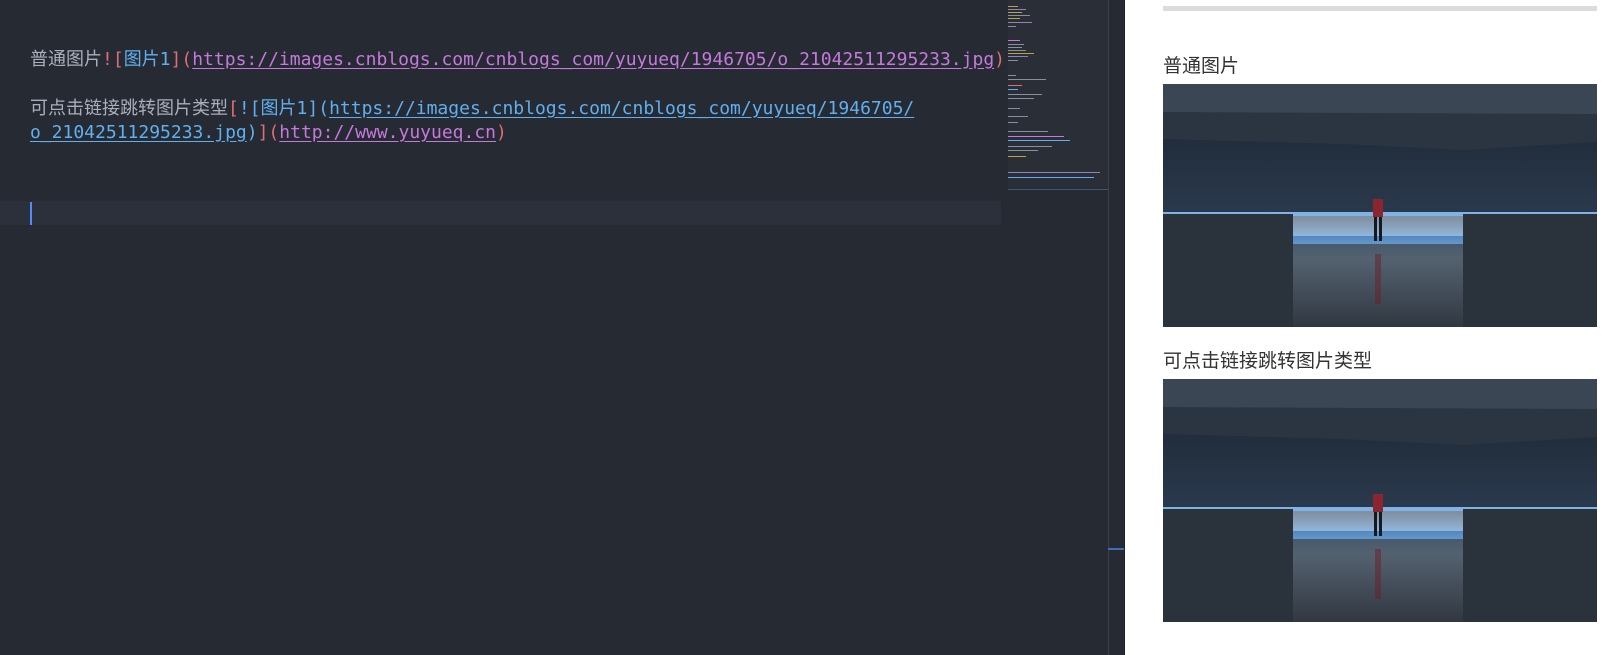 The height and width of the screenshot is (655, 1618). Describe the element at coordinates (252, 132) in the screenshot. I see `line2-image-paren-close: )` at that location.